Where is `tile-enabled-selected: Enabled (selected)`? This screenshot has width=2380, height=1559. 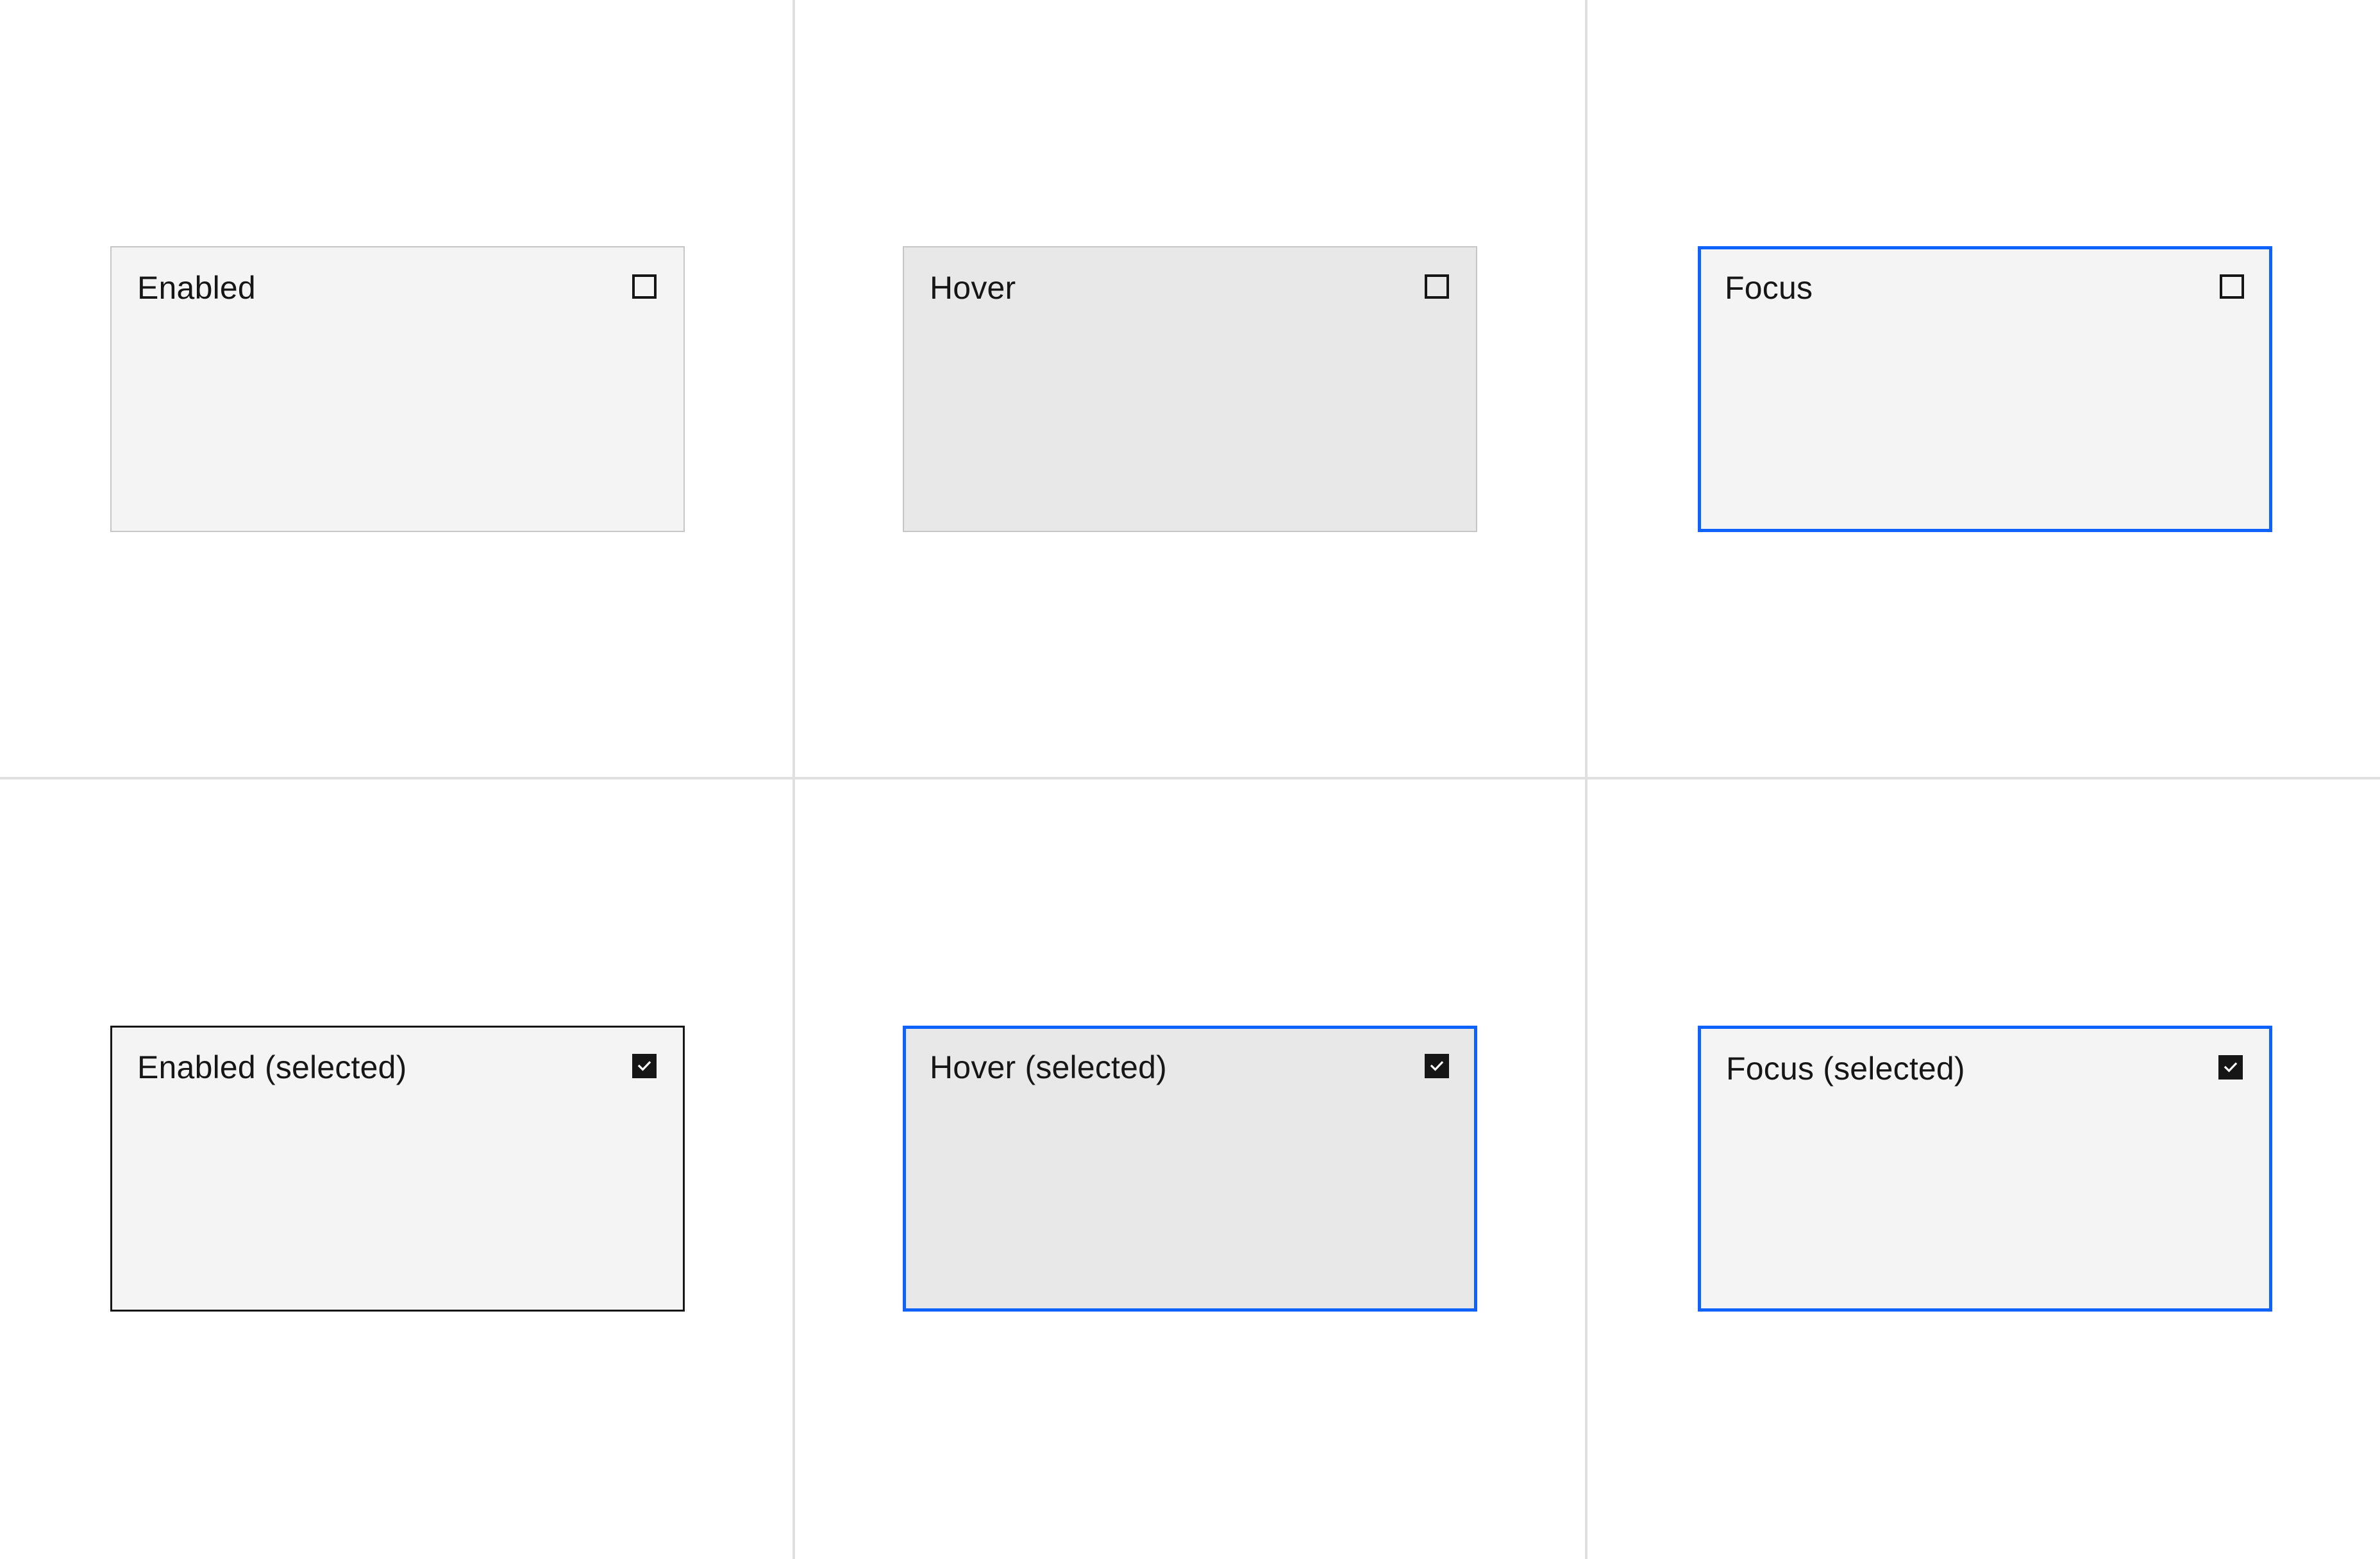 tile-enabled-selected: Enabled (selected) is located at coordinates (397, 1169).